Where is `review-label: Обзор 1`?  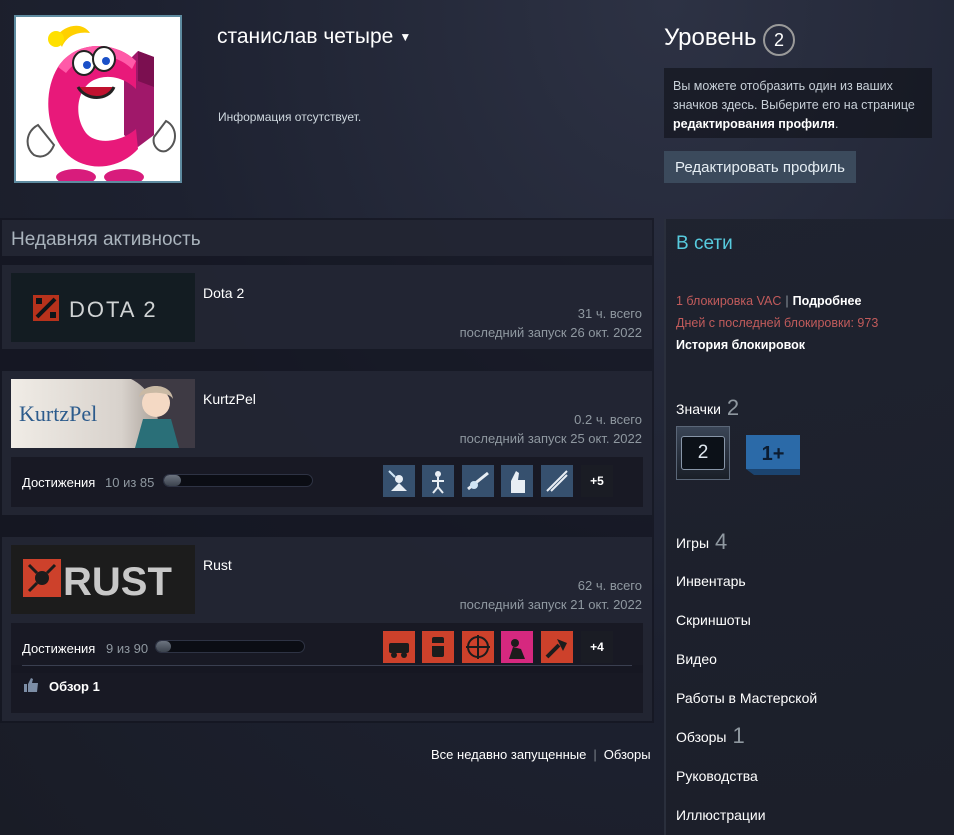 review-label: Обзор 1 is located at coordinates (74, 686).